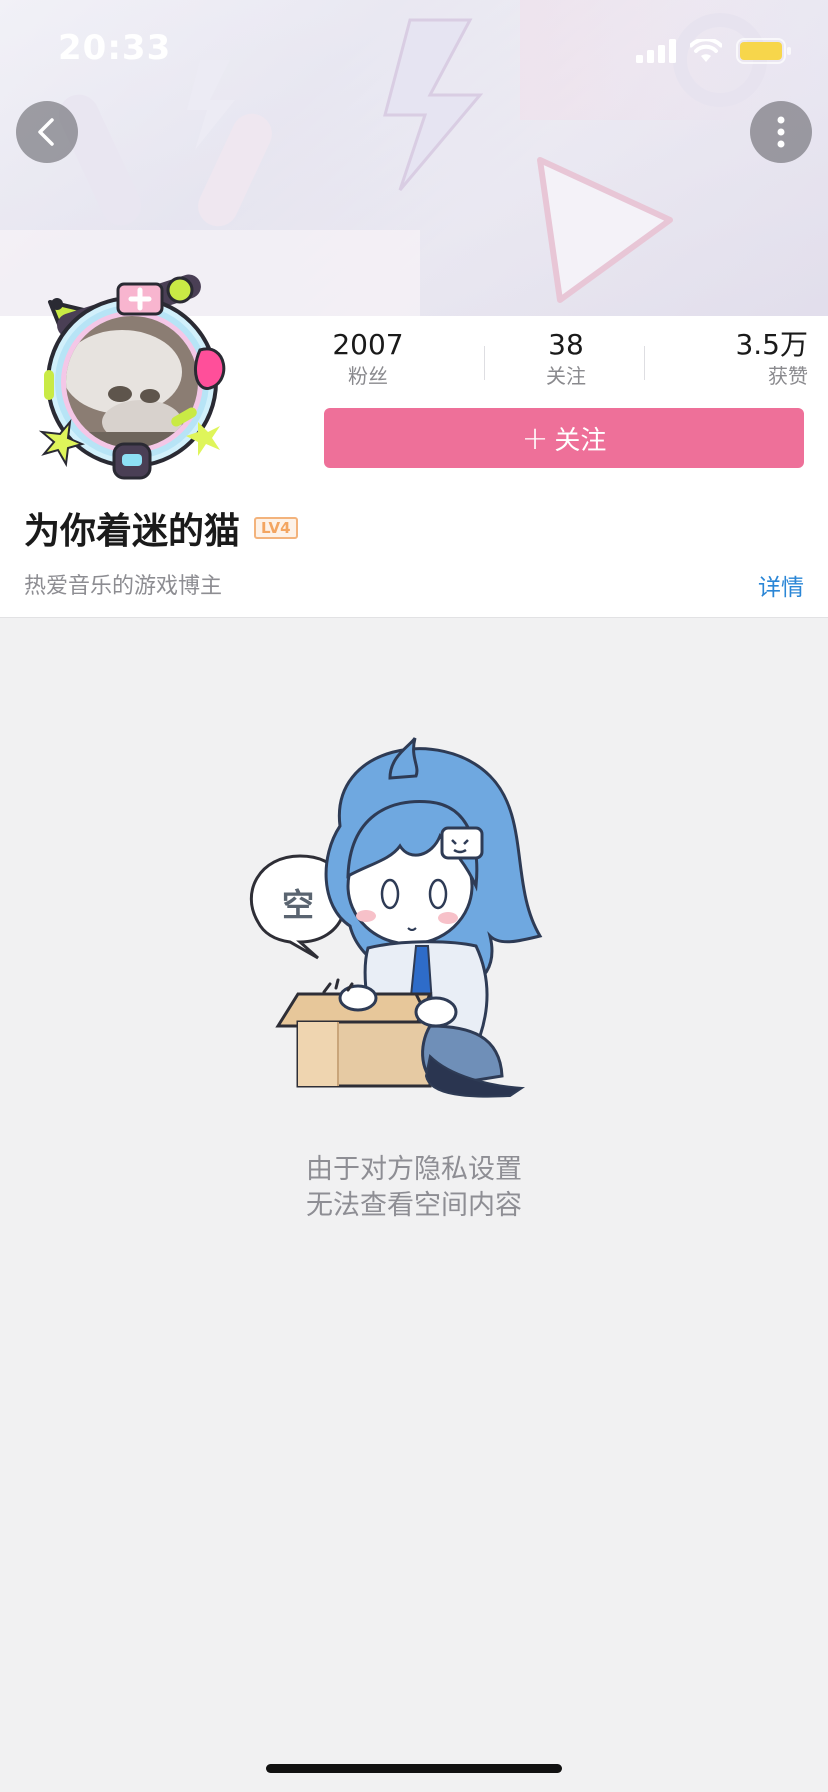  I want to click on status-time: 20:33, so click(115, 48).